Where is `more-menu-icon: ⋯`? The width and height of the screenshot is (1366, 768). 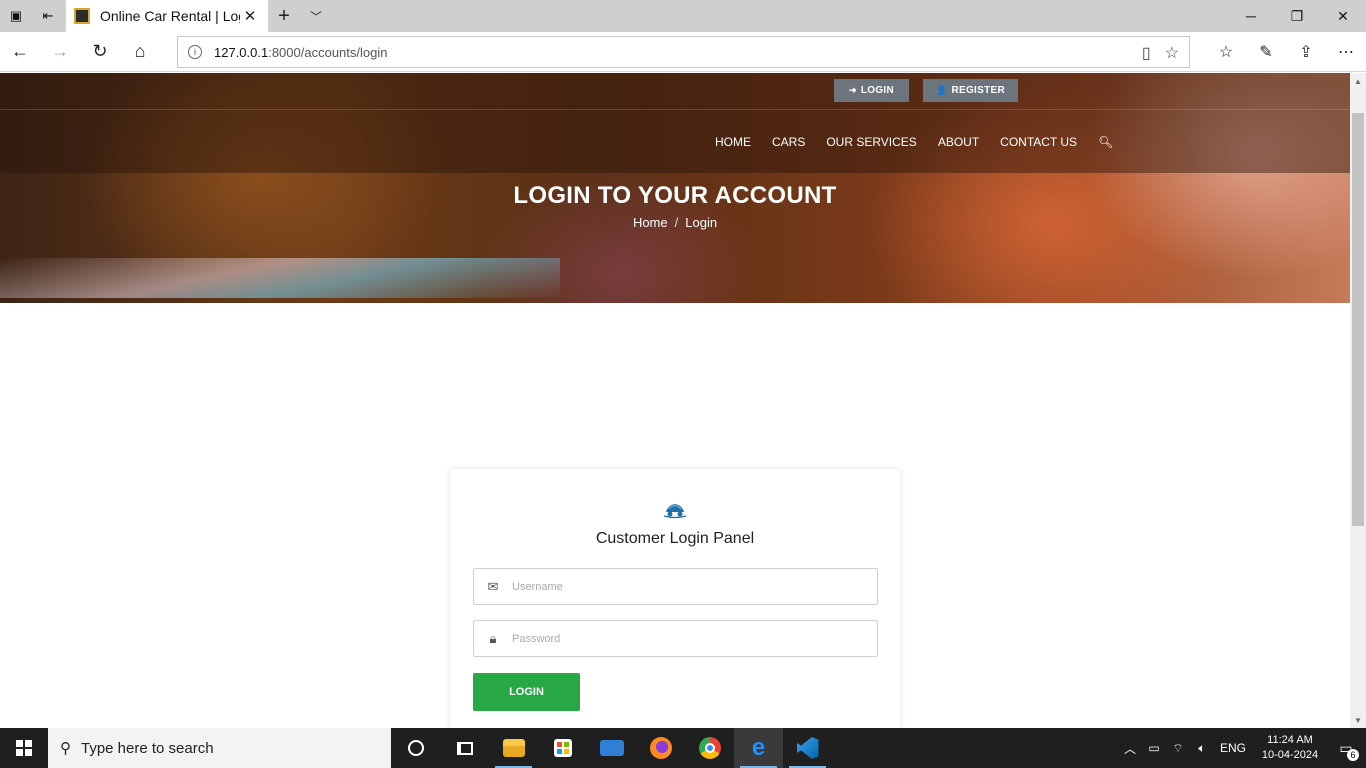
more-menu-icon: ⋯ is located at coordinates (1346, 52).